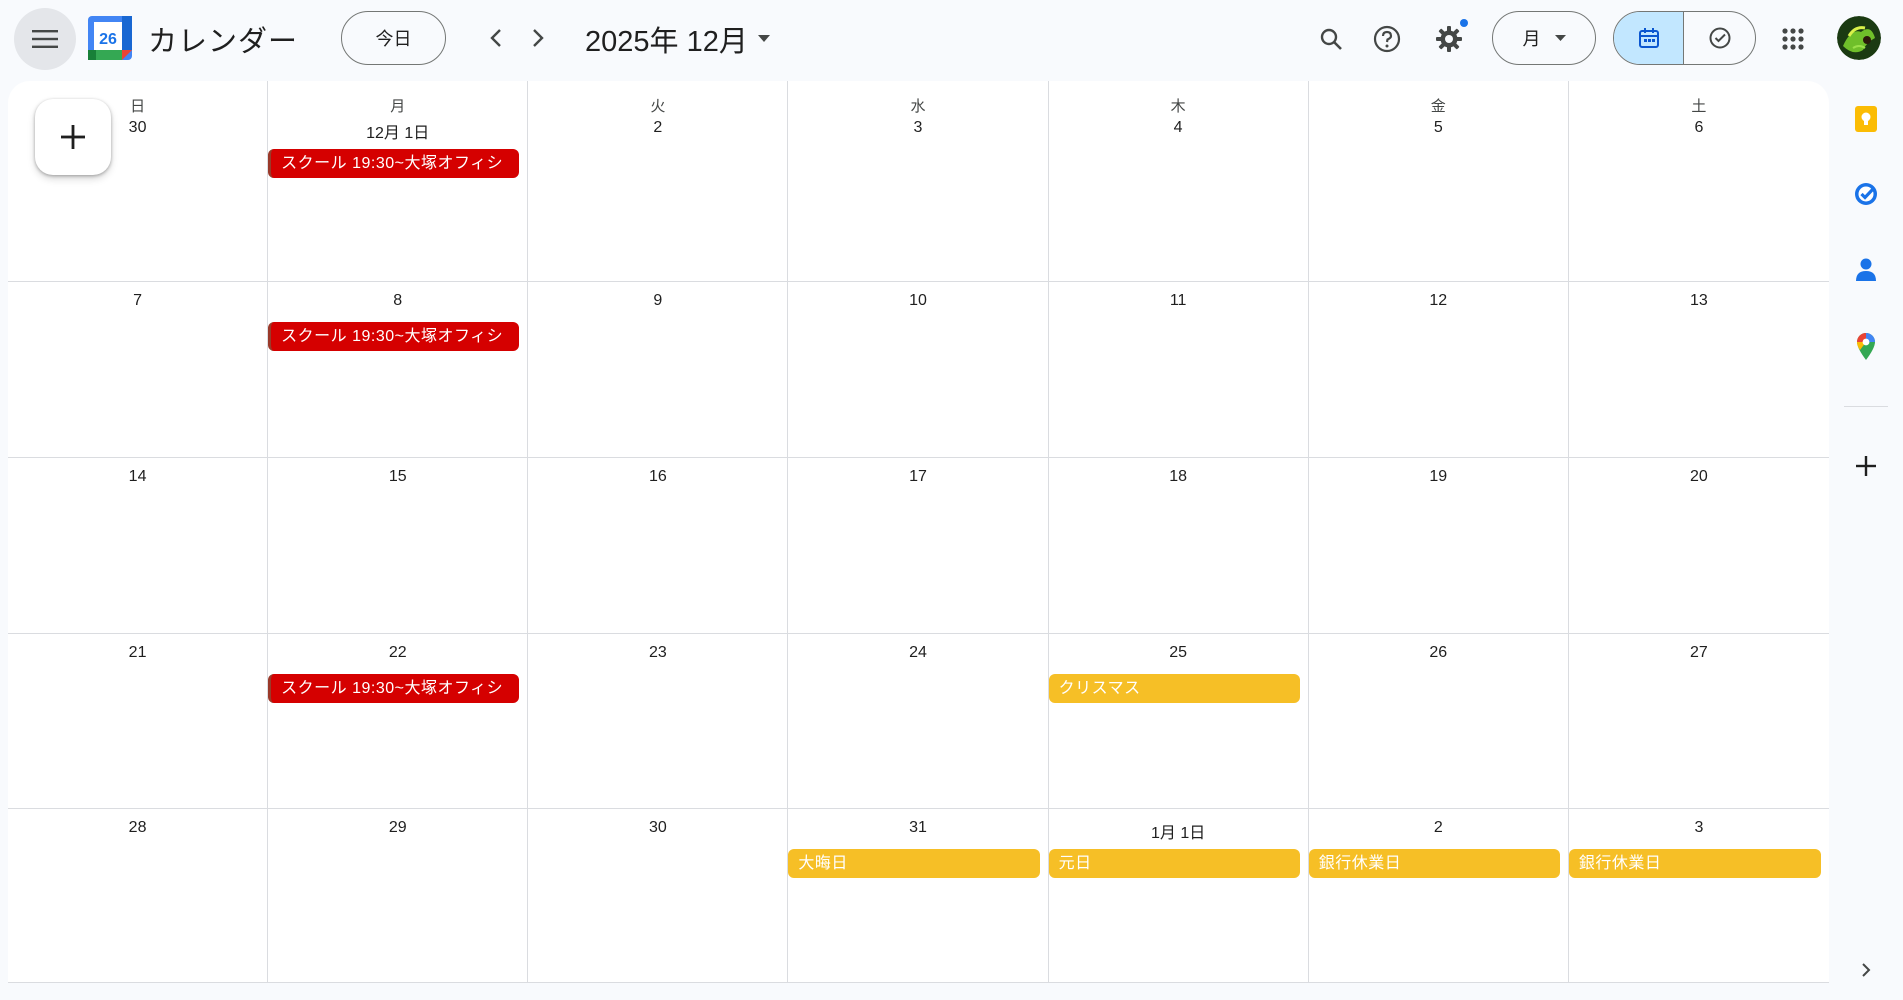 Image resolution: width=1903 pixels, height=1000 pixels. What do you see at coordinates (1387, 39) in the screenshot?
I see `help-button` at bounding box center [1387, 39].